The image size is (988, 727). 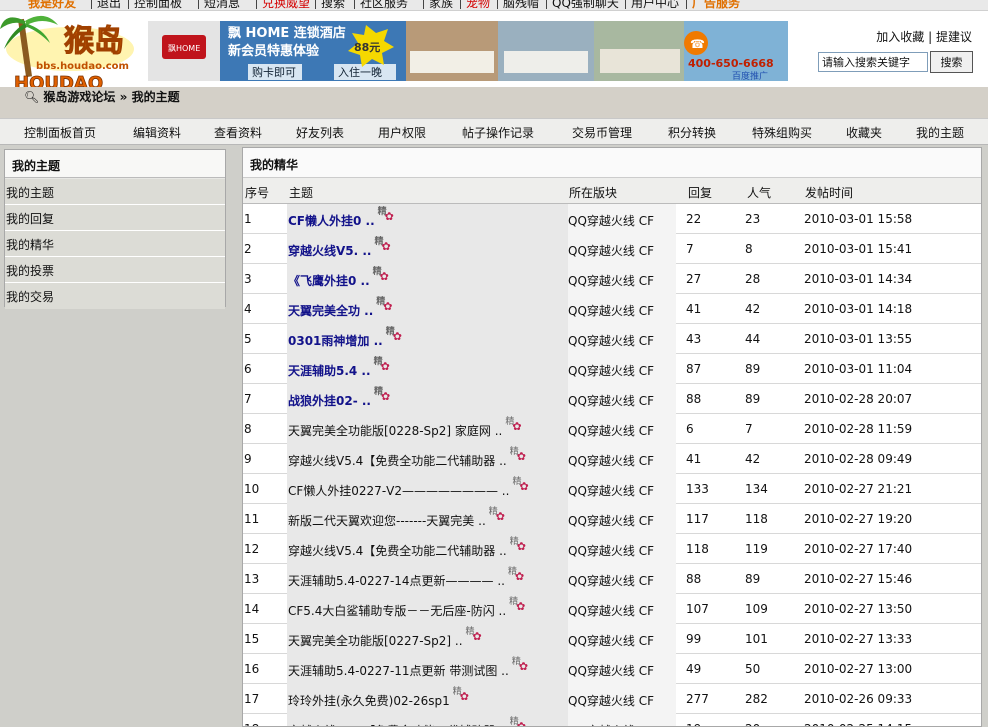 What do you see at coordinates (115, 218) in the screenshot?
I see `sidebar-item-my-replies: 我的回复` at bounding box center [115, 218].